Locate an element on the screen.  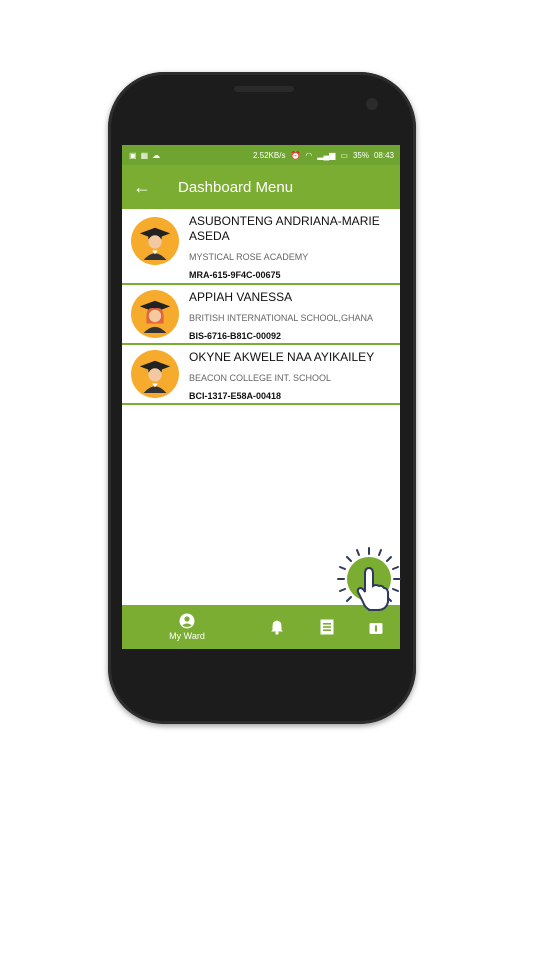
back-arrow-icon: ← is located at coordinates (142, 187).